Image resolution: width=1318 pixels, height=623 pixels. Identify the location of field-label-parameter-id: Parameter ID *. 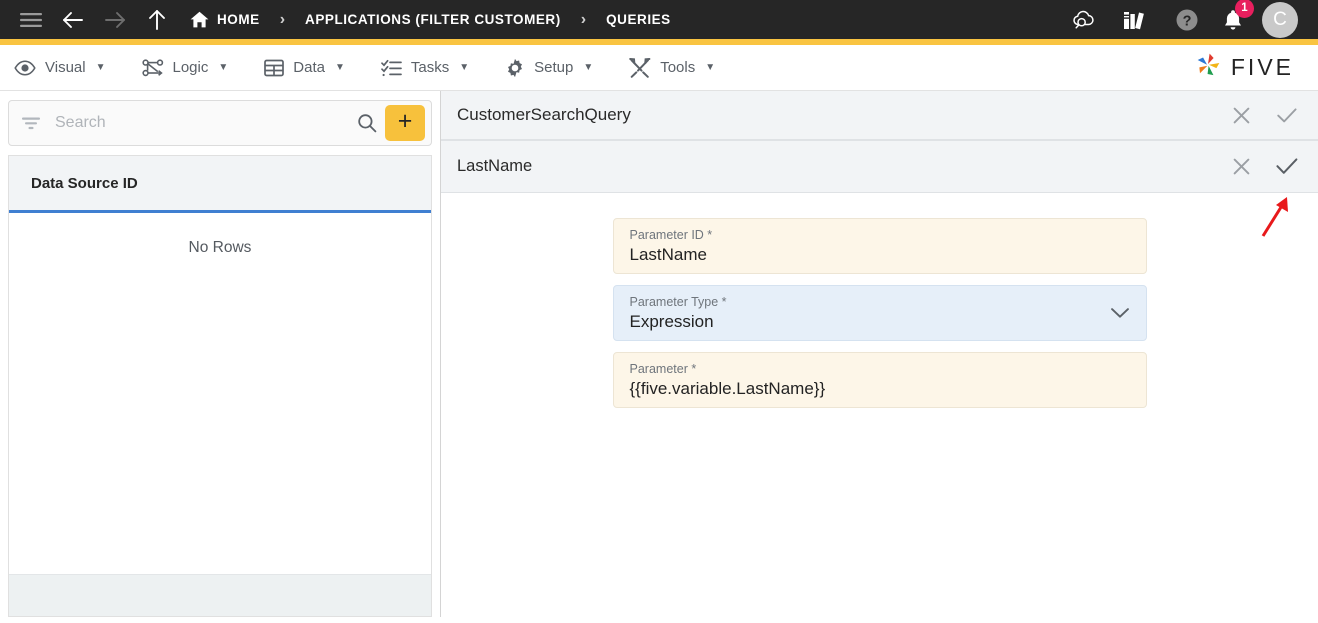
(671, 235).